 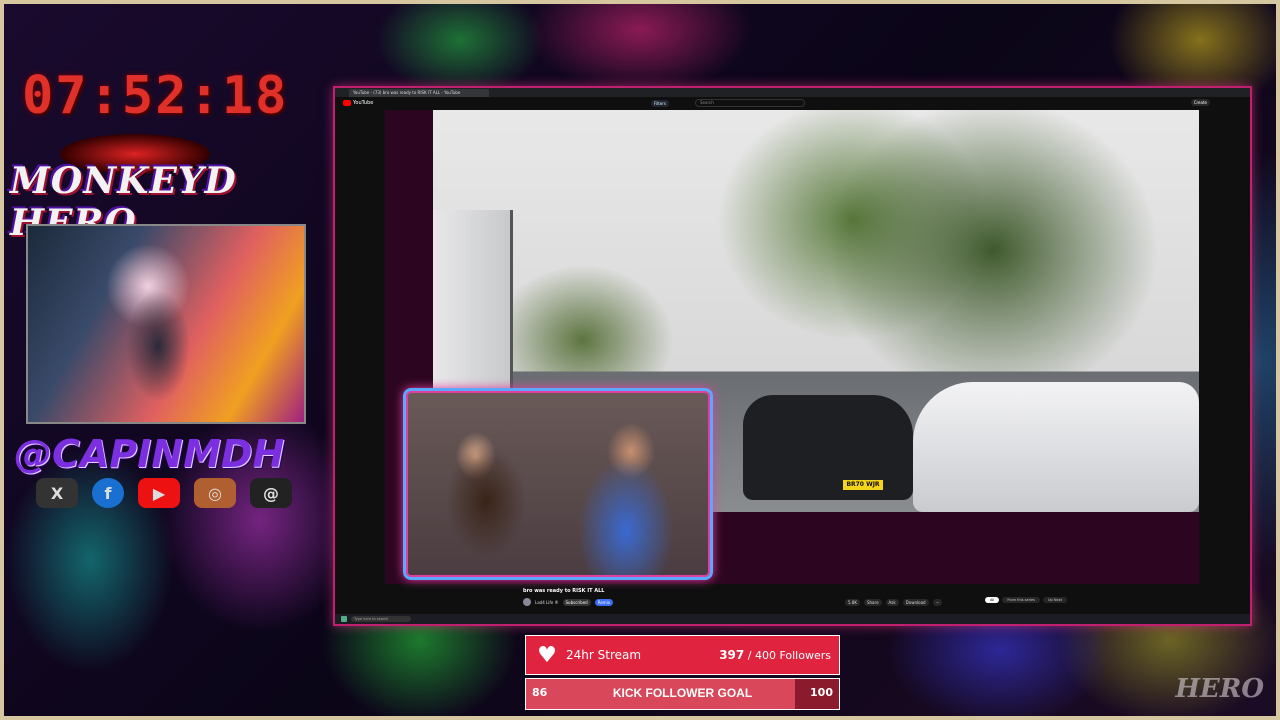 I want to click on overlay-clock: 07:52:18, so click(x=155, y=96).